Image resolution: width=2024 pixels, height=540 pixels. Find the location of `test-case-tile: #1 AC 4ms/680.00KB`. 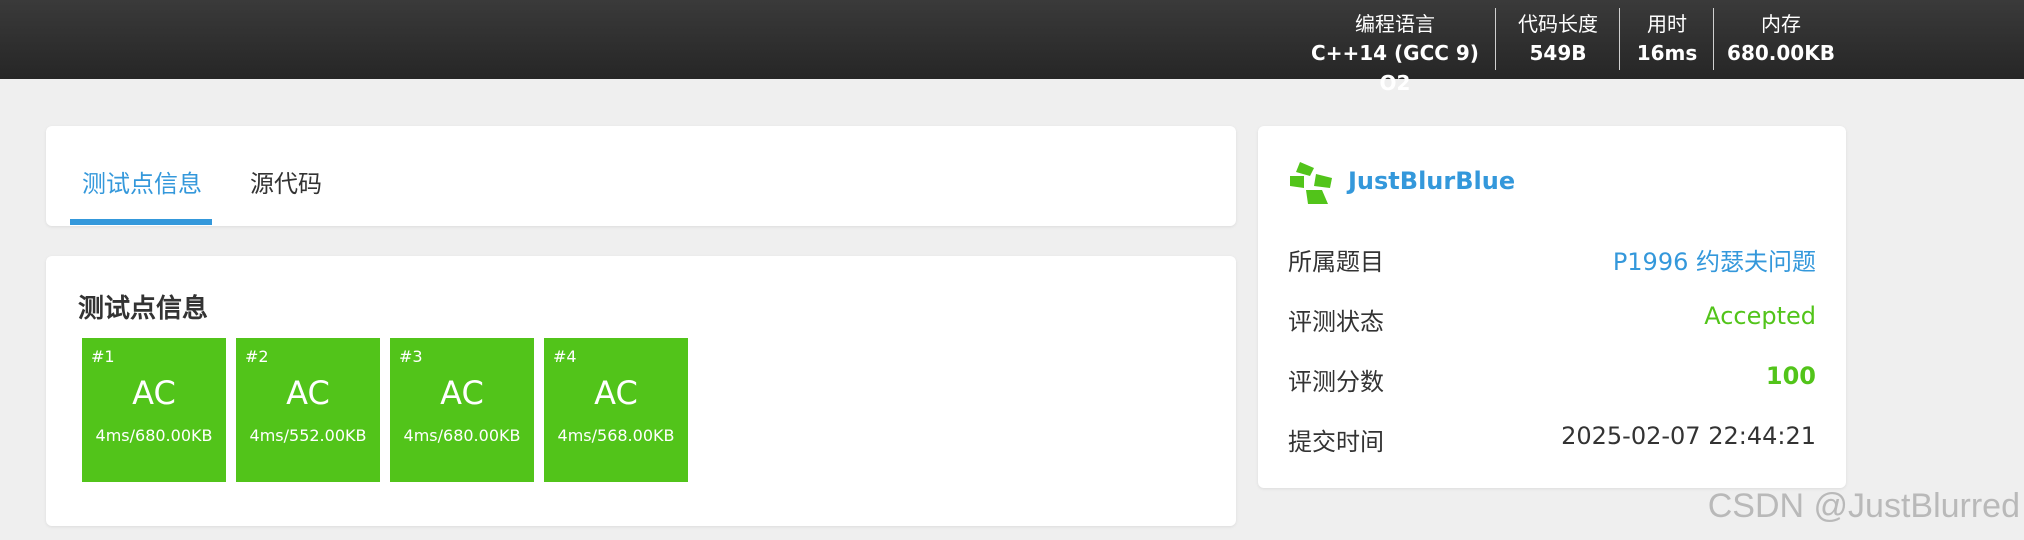

test-case-tile: #1 AC 4ms/680.00KB is located at coordinates (154, 410).